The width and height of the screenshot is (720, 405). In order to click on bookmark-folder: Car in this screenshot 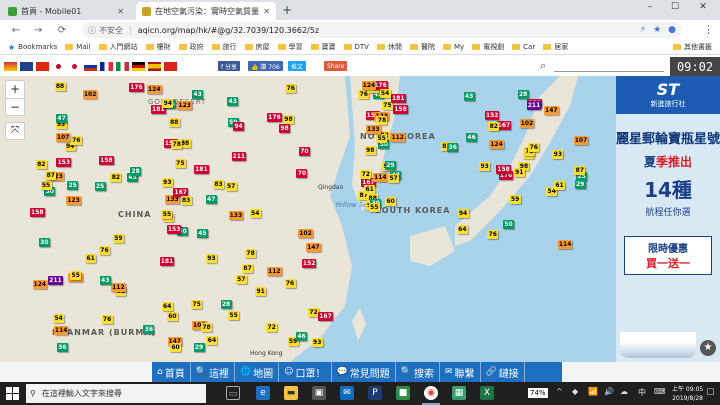, I will do `click(523, 47)`.